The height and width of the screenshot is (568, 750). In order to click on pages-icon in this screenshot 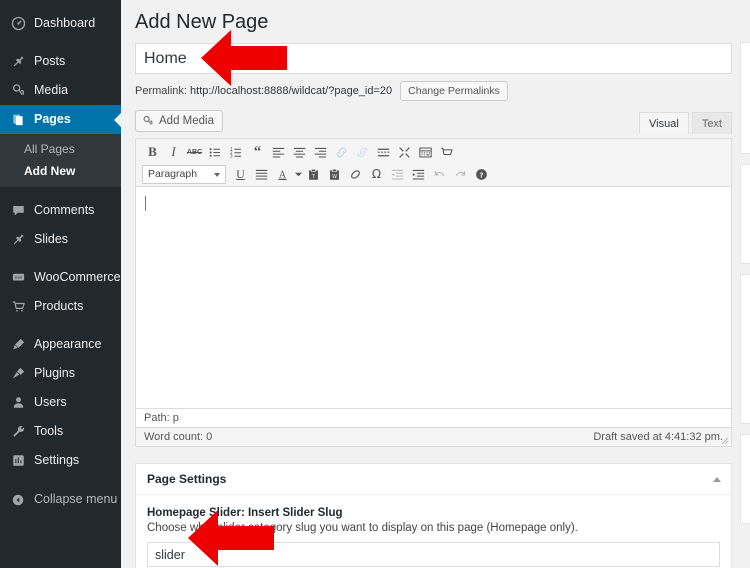, I will do `click(18, 120)`.